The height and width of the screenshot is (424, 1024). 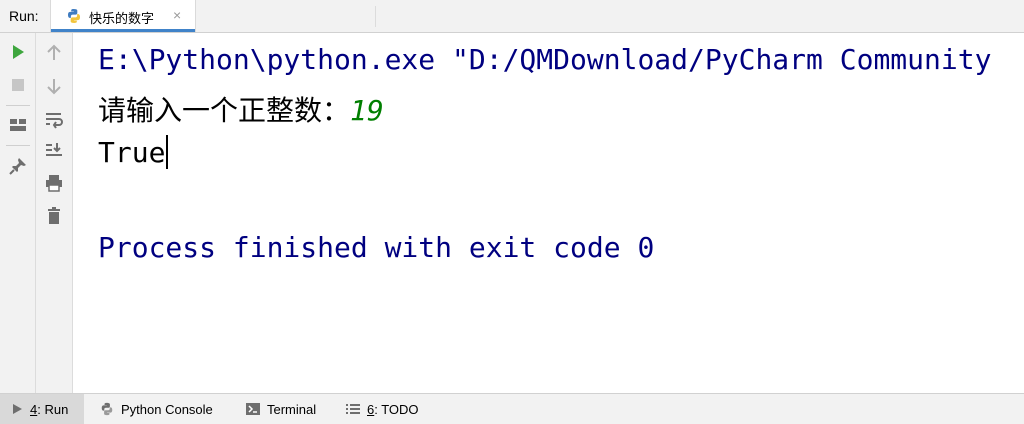 I want to click on console-actions-toolbar, so click(x=54, y=213).